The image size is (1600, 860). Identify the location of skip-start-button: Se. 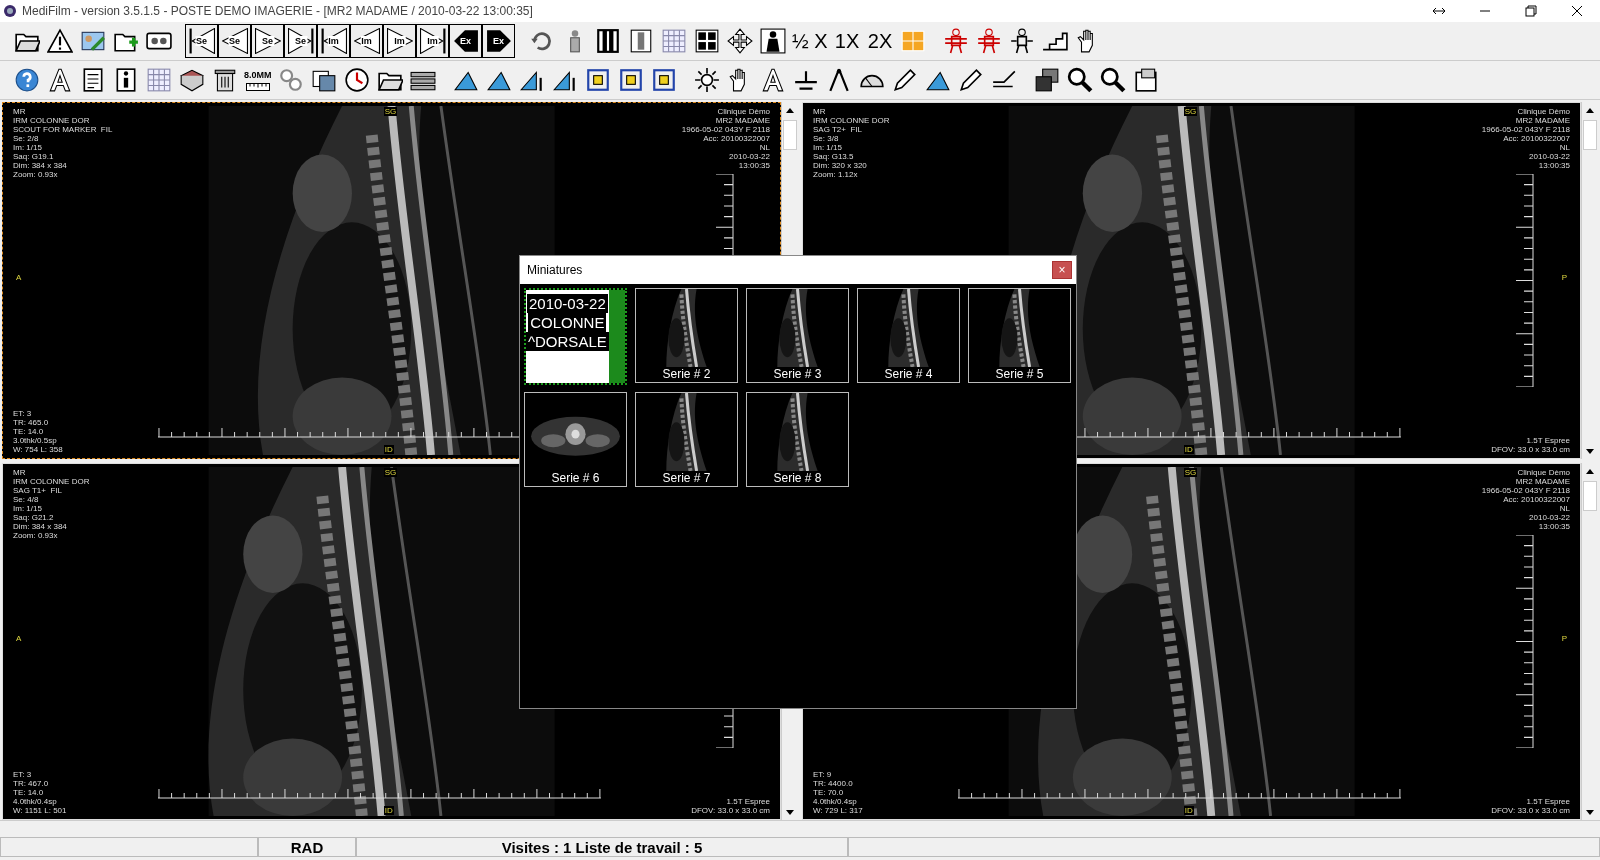
(201, 41).